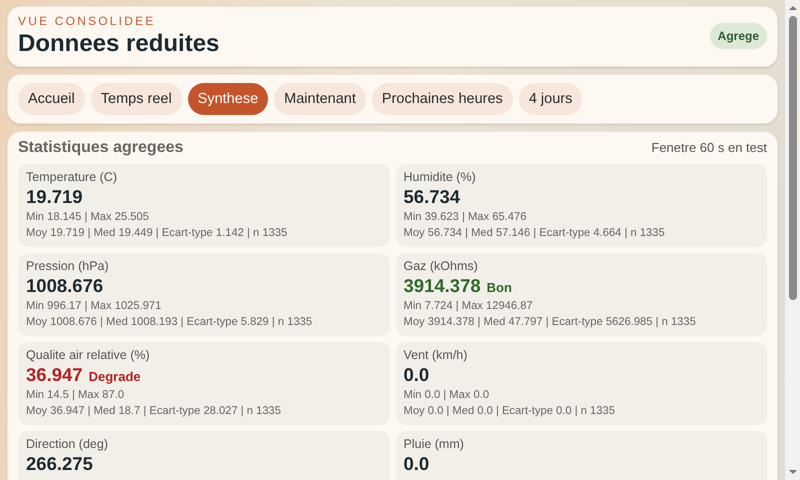 This screenshot has width=800, height=480. What do you see at coordinates (94, 306) in the screenshot?
I see `metric-range: Min 996.17 | Max 1025.971` at bounding box center [94, 306].